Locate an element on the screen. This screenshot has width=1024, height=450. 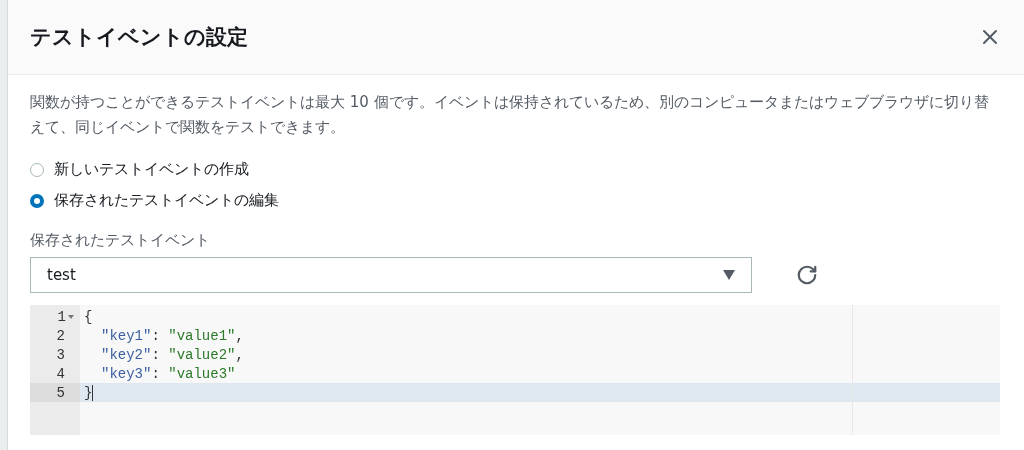
refresh-button is located at coordinates (807, 275).